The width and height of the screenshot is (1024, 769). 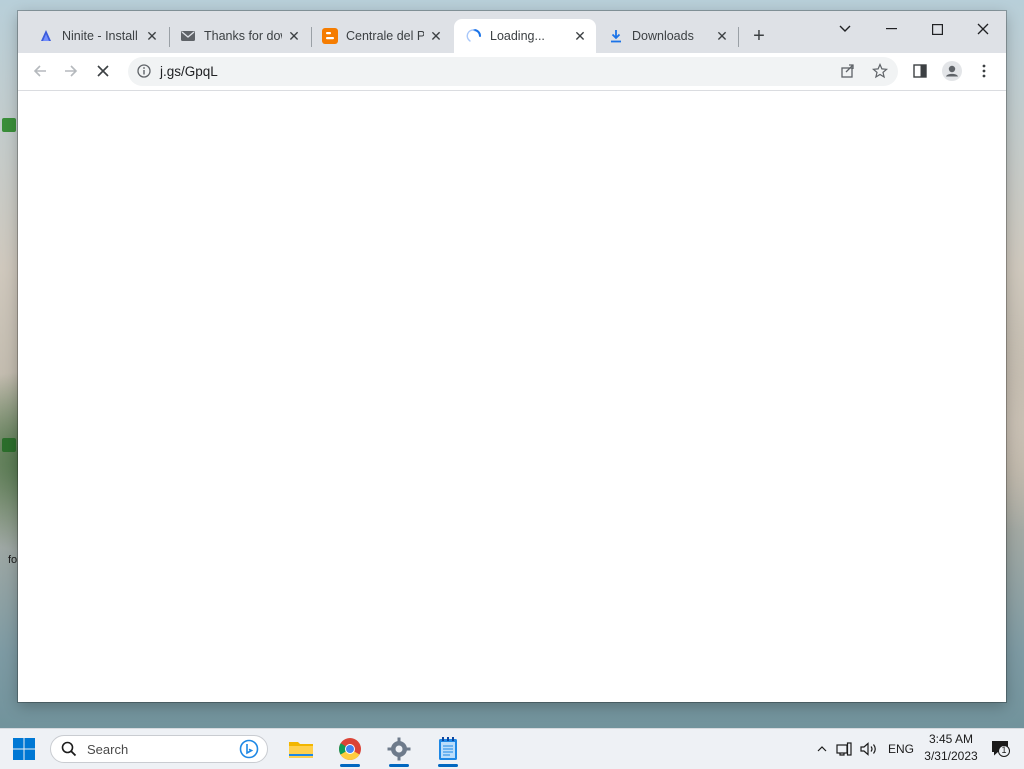 I want to click on gear-icon, so click(x=399, y=749).